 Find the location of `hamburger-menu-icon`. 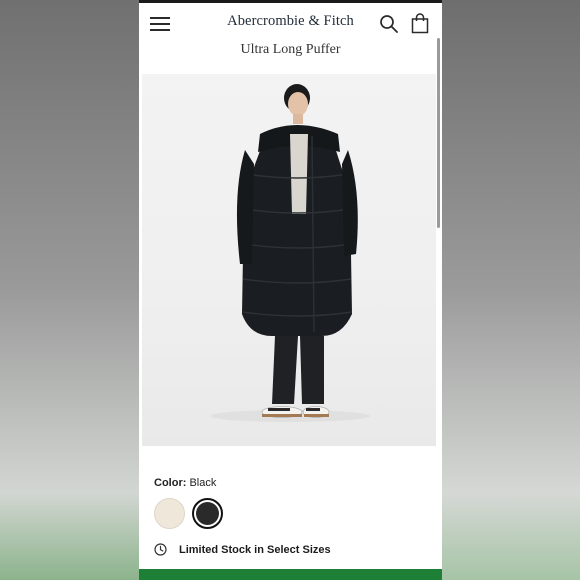

hamburger-menu-icon is located at coordinates (160, 24).